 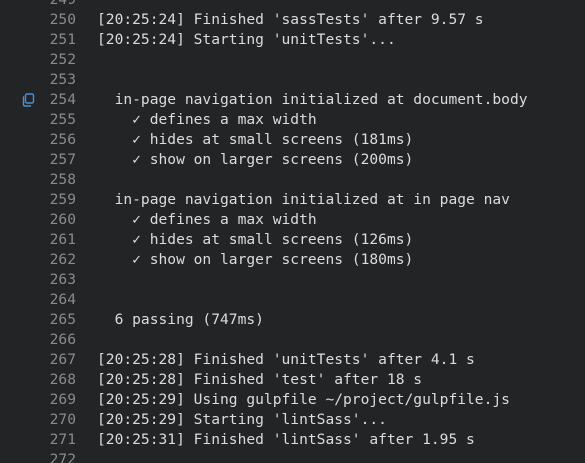 What do you see at coordinates (62, 59) in the screenshot?
I see `line-number: 252` at bounding box center [62, 59].